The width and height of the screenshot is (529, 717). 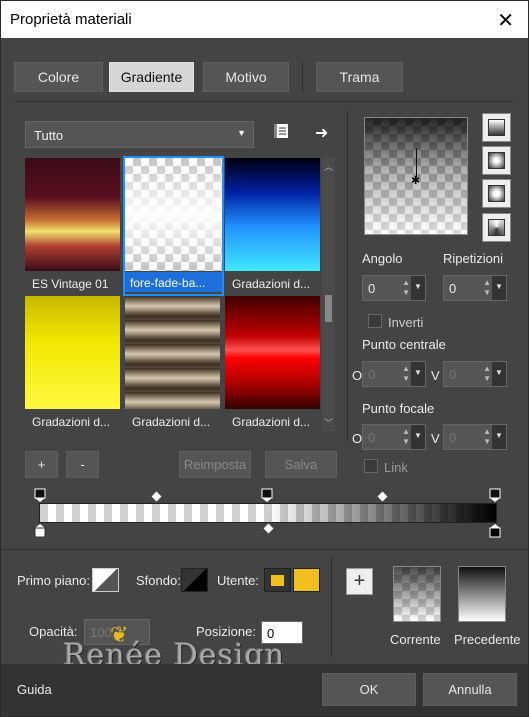 I want to click on gradient-item: ES Vintage 01, so click(x=73, y=226).